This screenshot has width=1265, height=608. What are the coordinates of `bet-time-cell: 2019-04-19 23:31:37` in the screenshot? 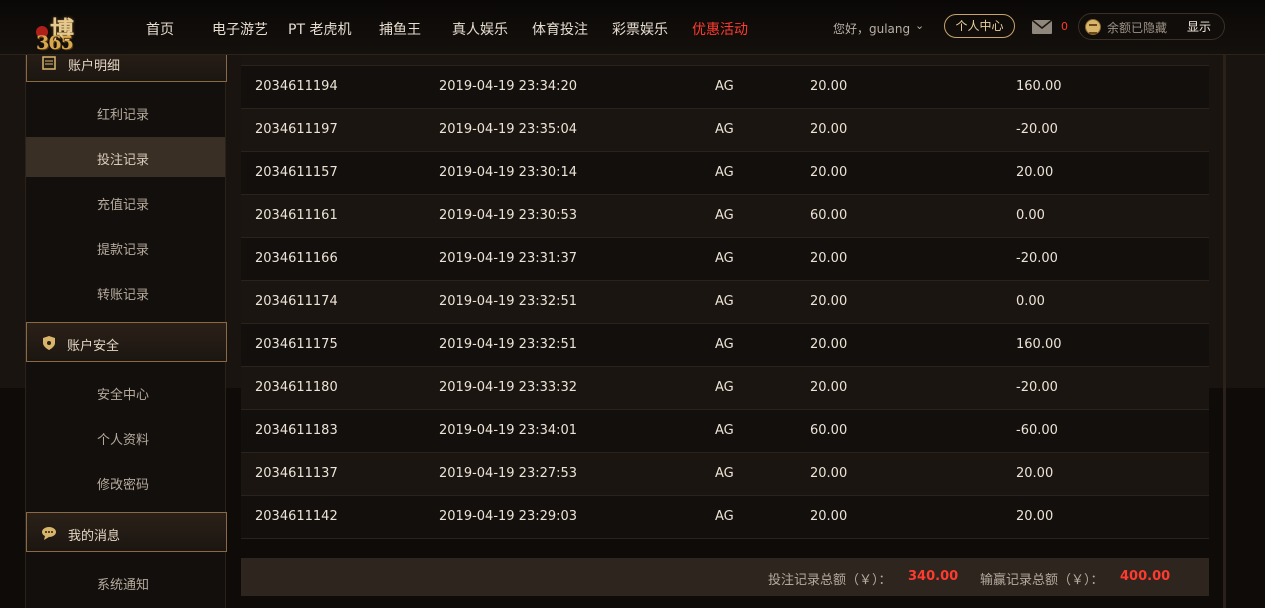 It's located at (508, 258).